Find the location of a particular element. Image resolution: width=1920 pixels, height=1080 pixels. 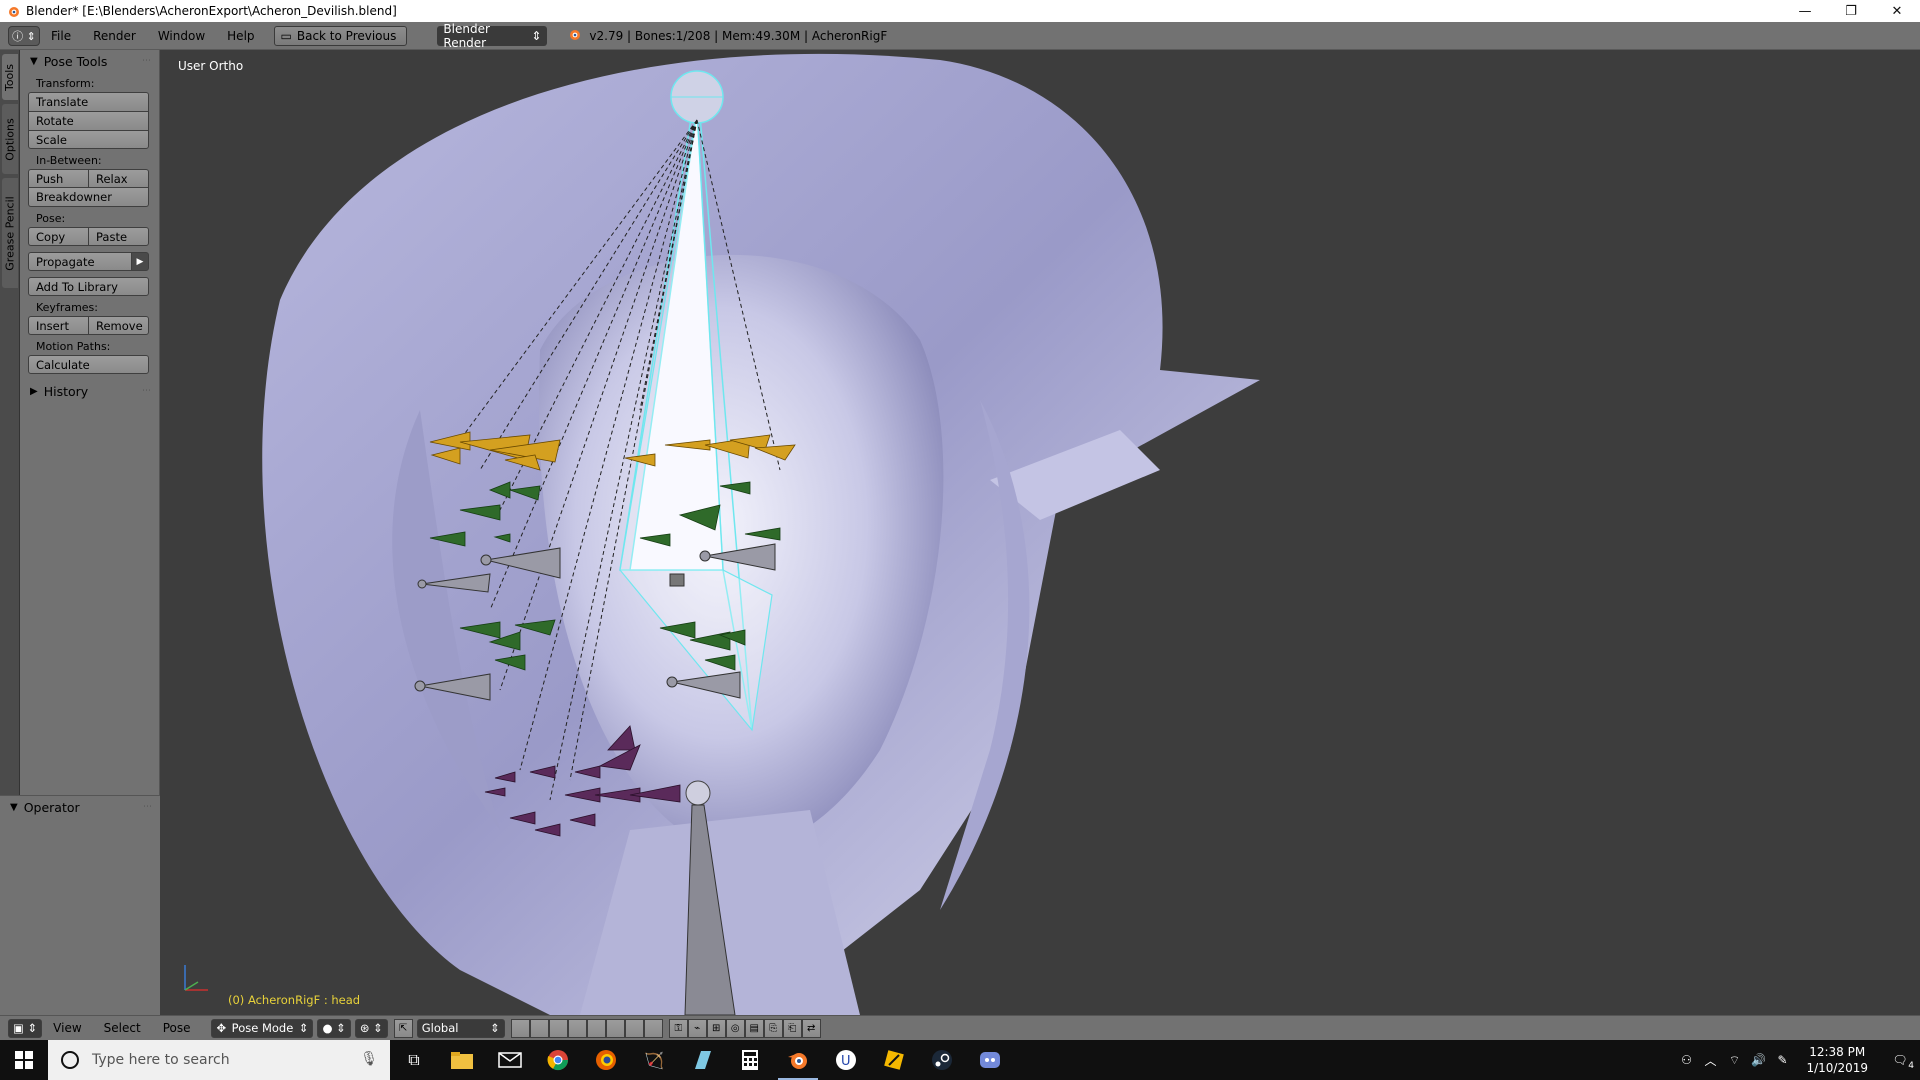

paste-flipped-icon: ⇄ is located at coordinates (811, 1028).